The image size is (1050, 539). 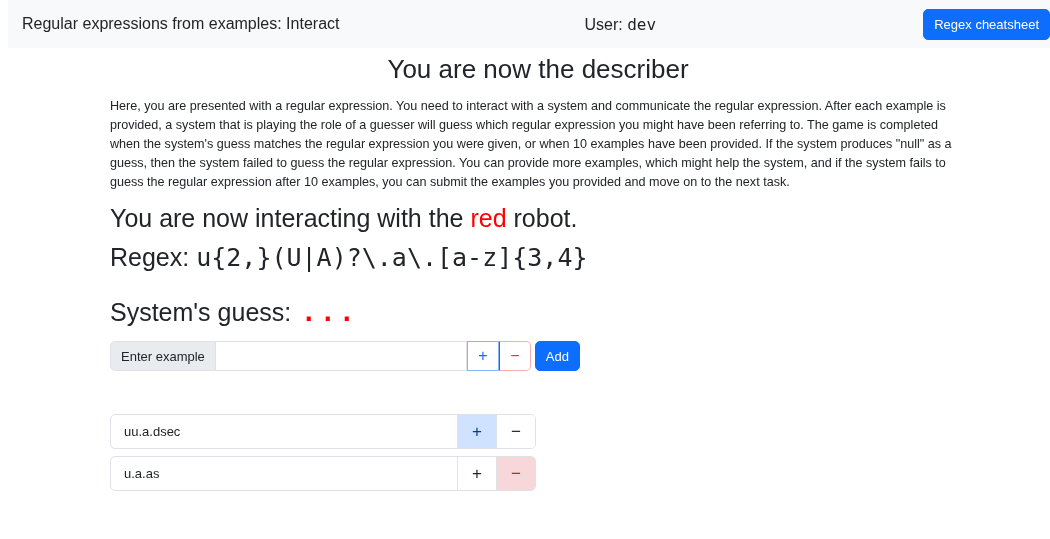 What do you see at coordinates (344, 218) in the screenshot?
I see `robot-heading: You are now interacting with the red robot.` at bounding box center [344, 218].